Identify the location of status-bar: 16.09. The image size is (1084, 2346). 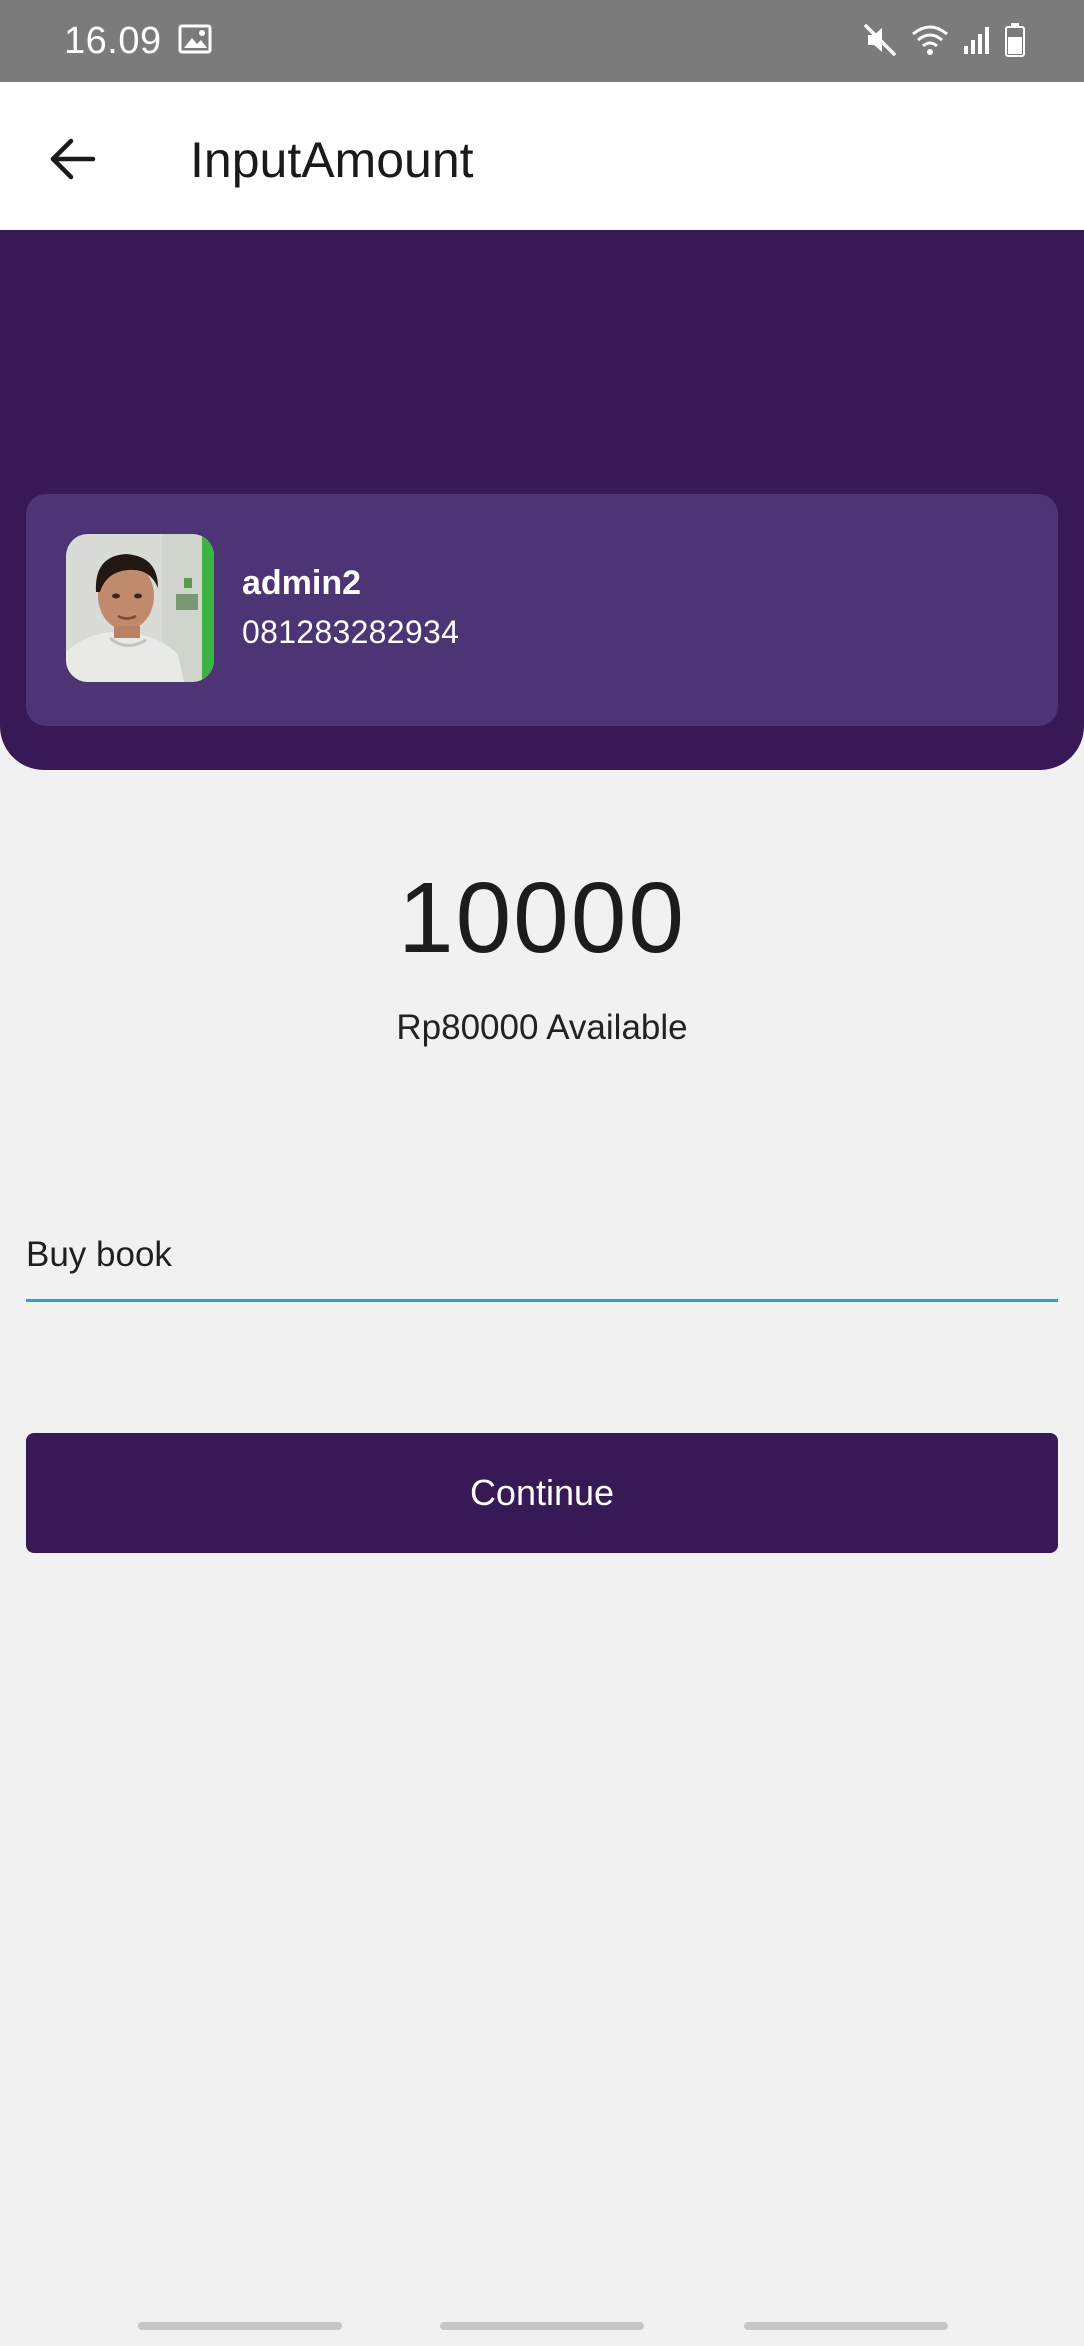
(542, 41).